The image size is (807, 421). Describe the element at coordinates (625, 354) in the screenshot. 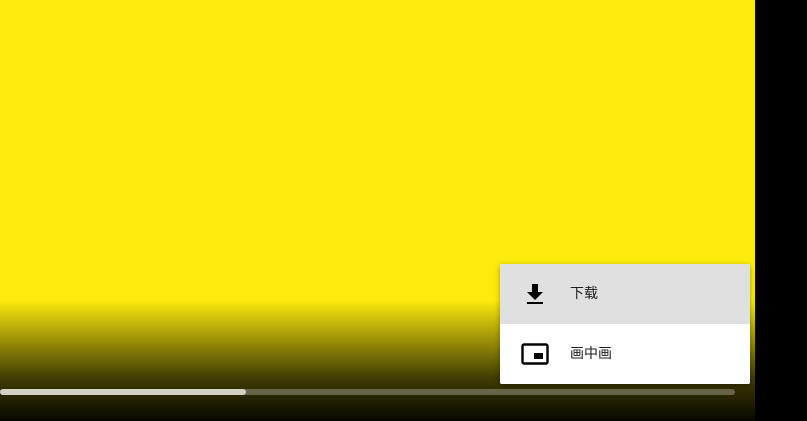

I see `menu-item-picture-in-picture: 画中画` at that location.